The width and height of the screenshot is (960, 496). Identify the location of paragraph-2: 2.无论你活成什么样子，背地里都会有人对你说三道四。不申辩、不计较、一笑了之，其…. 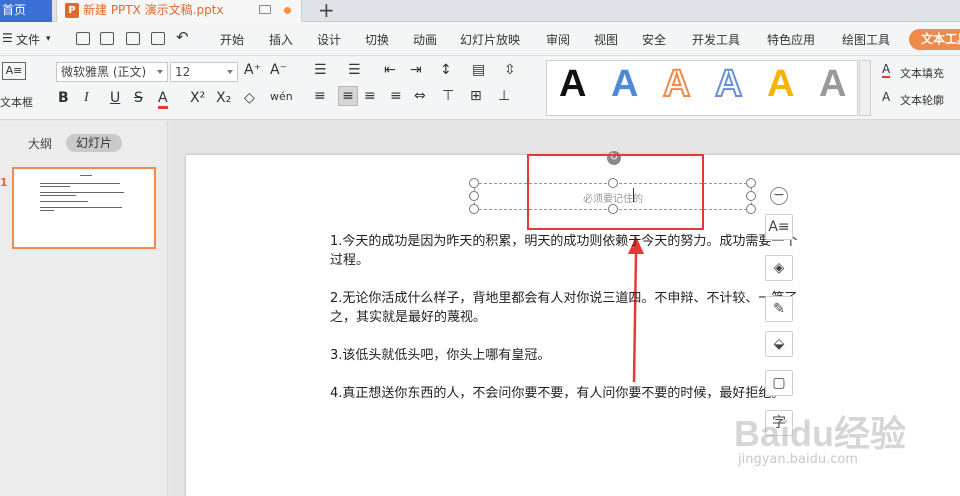
(564, 308).